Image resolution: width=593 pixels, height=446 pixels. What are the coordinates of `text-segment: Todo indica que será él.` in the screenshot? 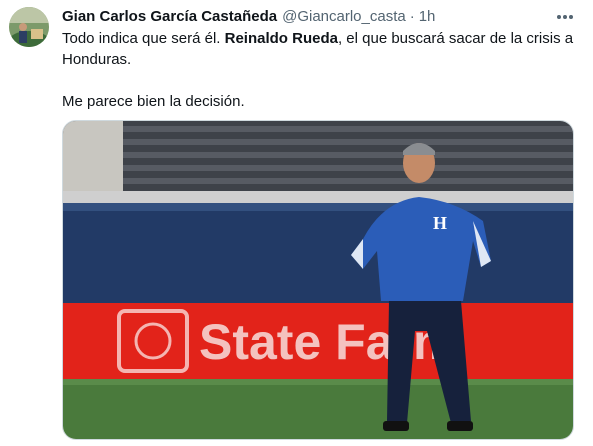 It's located at (143, 38).